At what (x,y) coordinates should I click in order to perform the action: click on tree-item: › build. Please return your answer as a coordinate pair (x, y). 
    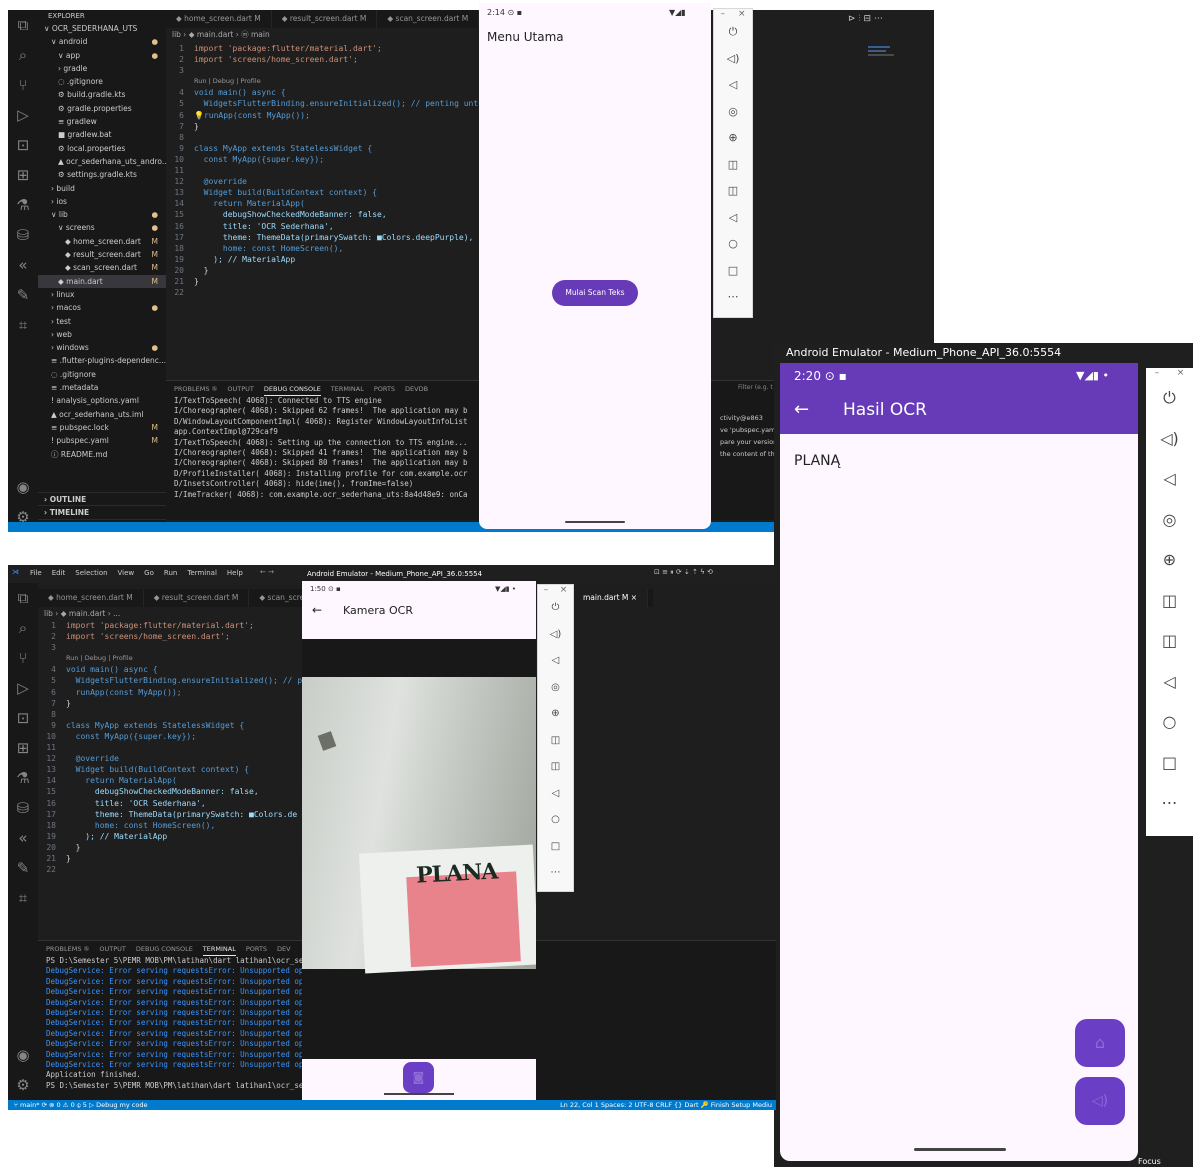
    Looking at the image, I should click on (102, 188).